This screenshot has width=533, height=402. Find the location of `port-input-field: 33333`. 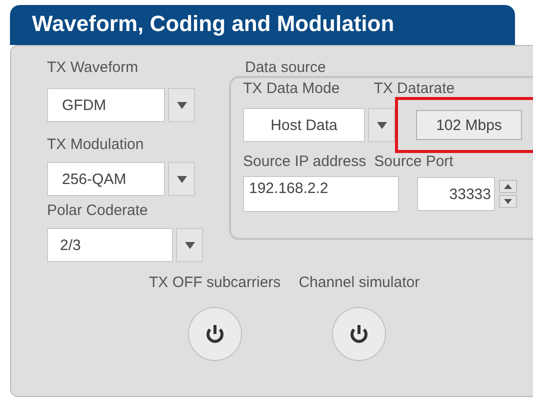

port-input-field: 33333 is located at coordinates (456, 194).